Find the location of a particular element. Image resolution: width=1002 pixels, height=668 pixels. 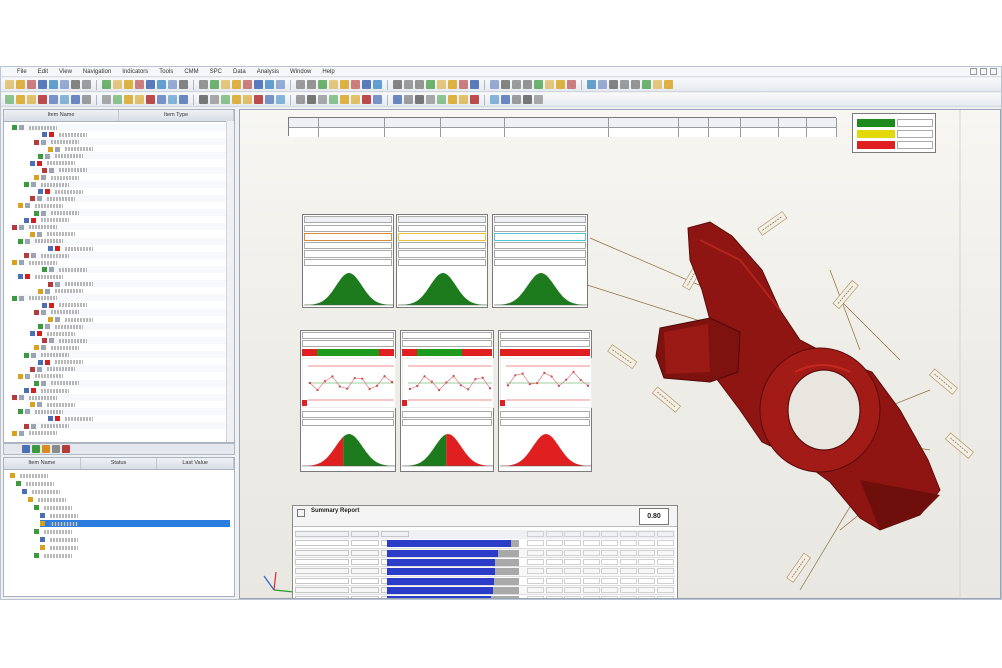

control-chart-panel is located at coordinates (545, 401).